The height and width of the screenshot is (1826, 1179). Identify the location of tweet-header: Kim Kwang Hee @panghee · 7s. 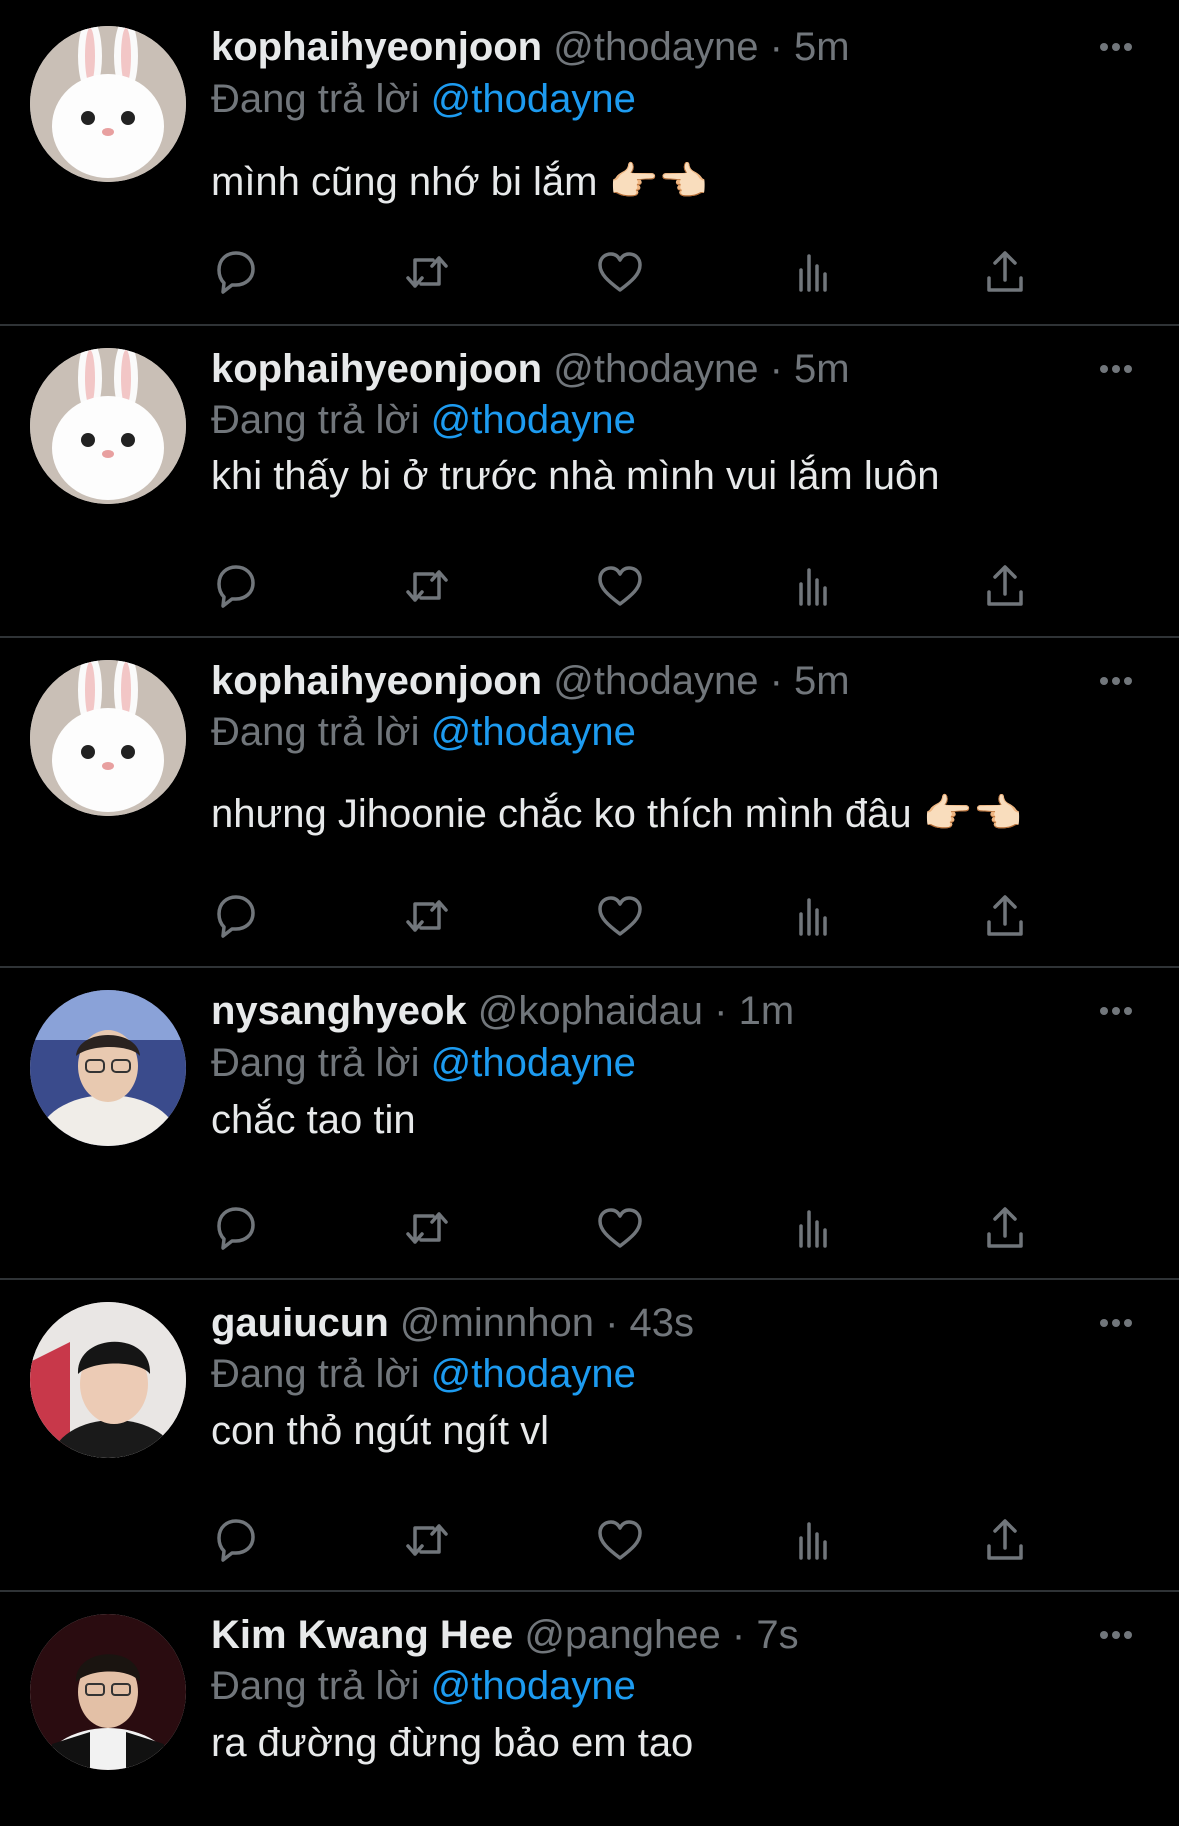
(505, 1635).